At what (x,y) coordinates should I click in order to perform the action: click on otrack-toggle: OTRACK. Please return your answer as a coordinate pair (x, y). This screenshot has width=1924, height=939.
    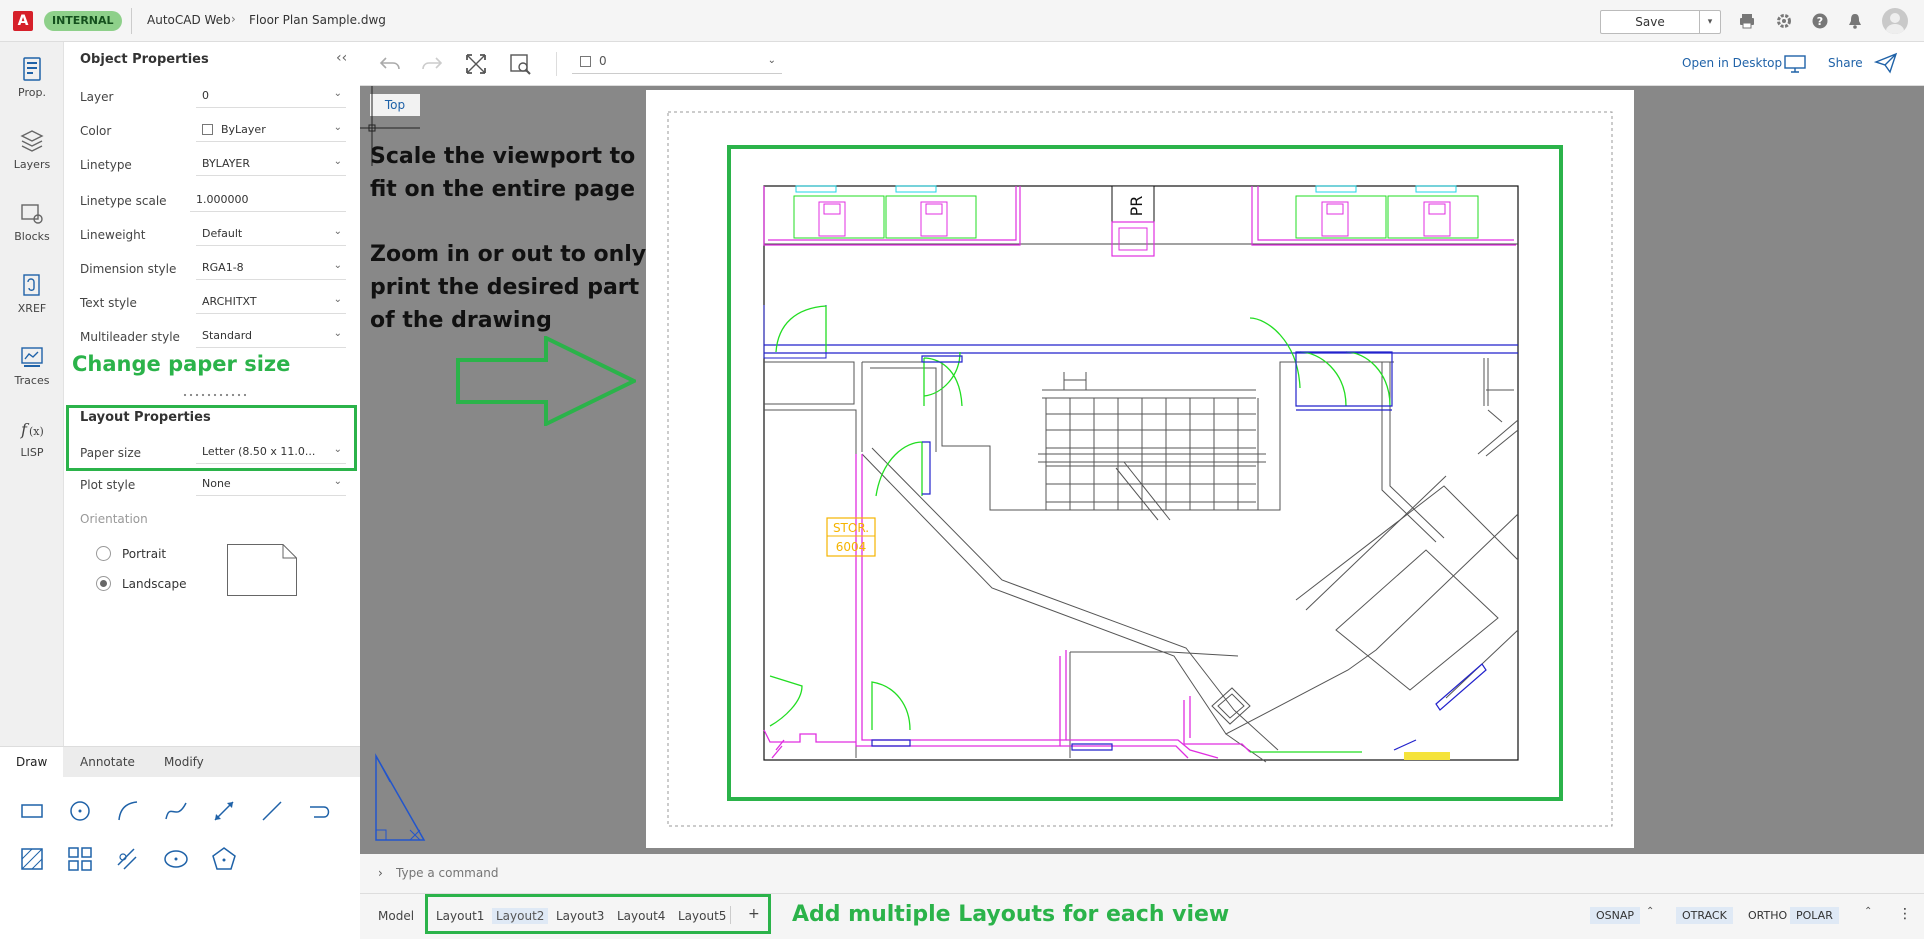
    Looking at the image, I should click on (1704, 915).